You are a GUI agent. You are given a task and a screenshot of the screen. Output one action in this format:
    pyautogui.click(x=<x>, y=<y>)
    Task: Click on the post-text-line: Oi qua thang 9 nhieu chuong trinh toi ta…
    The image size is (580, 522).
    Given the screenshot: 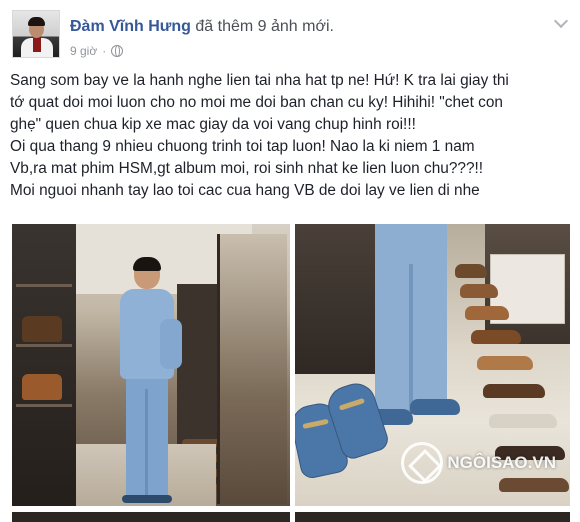 What is the action you would take?
    pyautogui.click(x=242, y=146)
    